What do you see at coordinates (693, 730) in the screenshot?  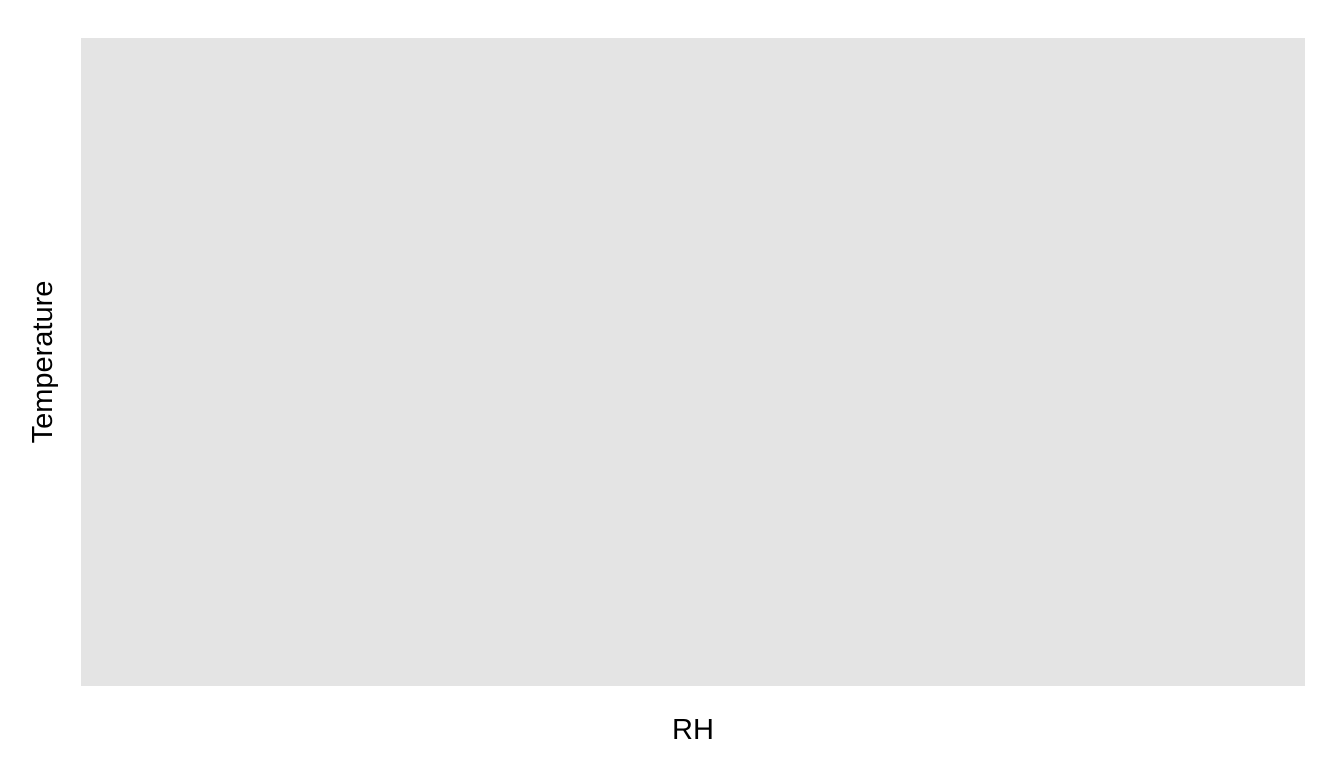 I see `x-axis-title: RH` at bounding box center [693, 730].